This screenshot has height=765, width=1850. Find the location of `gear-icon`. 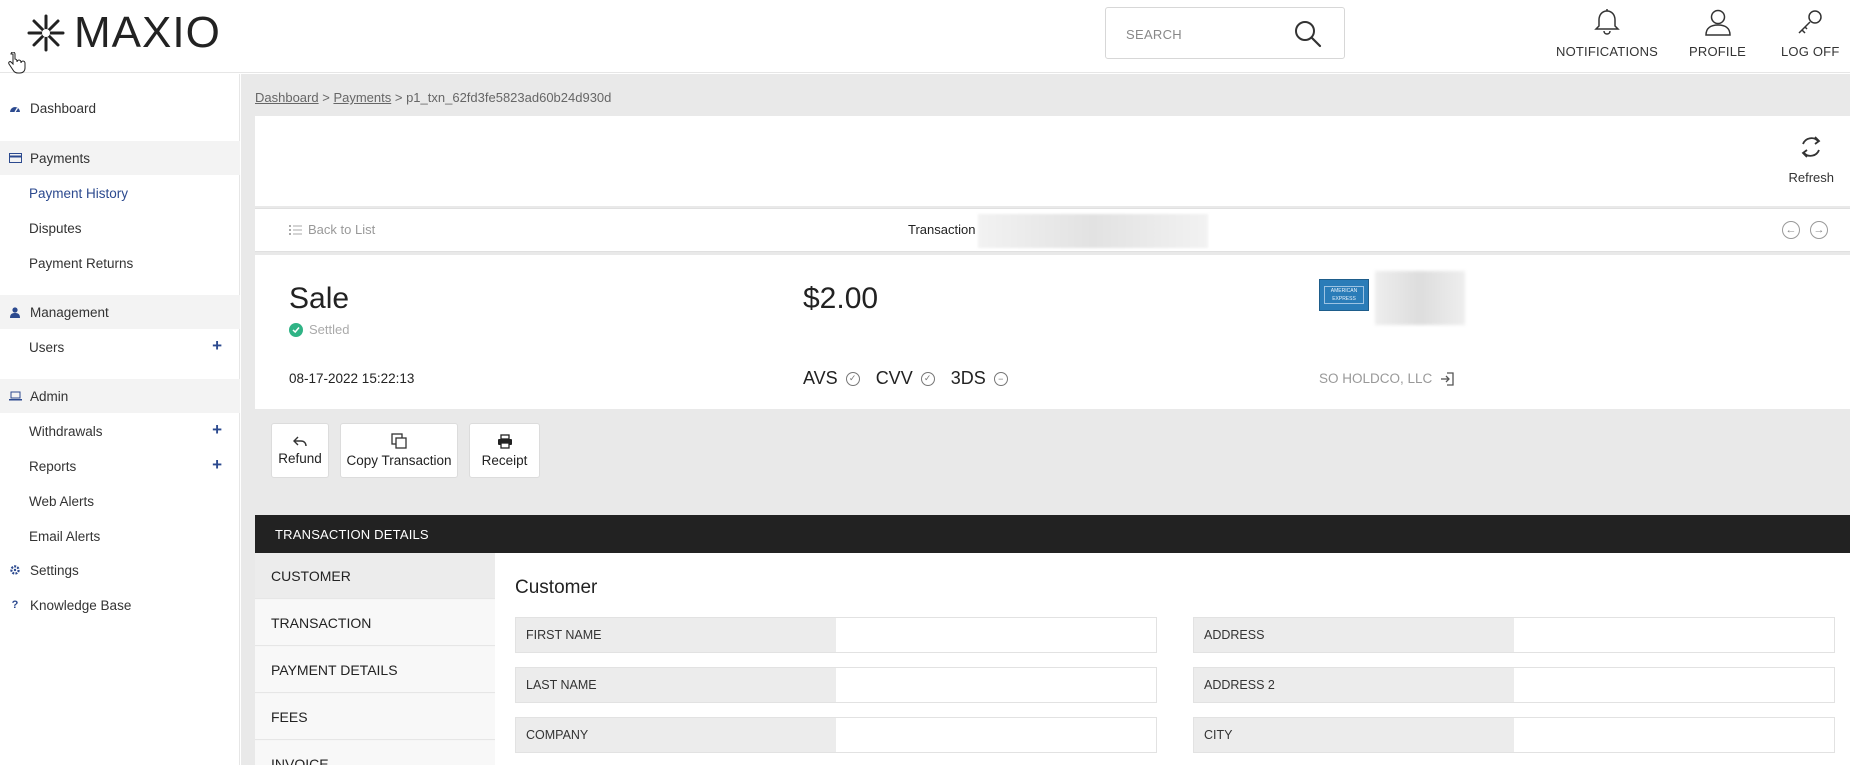

gear-icon is located at coordinates (15, 570).